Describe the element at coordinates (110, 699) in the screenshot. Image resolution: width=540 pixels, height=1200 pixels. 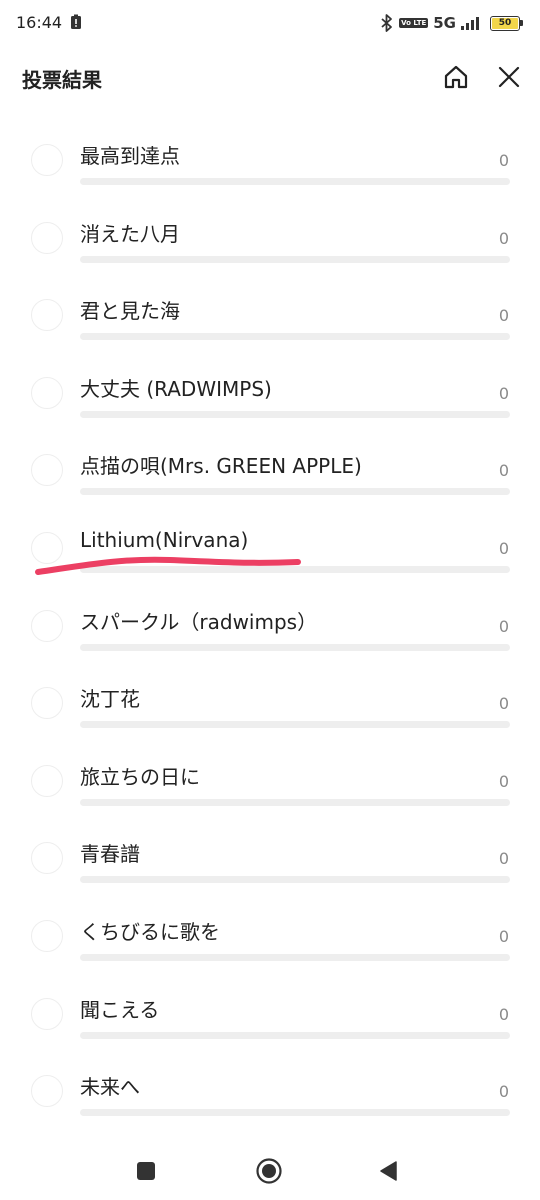
I see `option-label: 沈丁花` at that location.